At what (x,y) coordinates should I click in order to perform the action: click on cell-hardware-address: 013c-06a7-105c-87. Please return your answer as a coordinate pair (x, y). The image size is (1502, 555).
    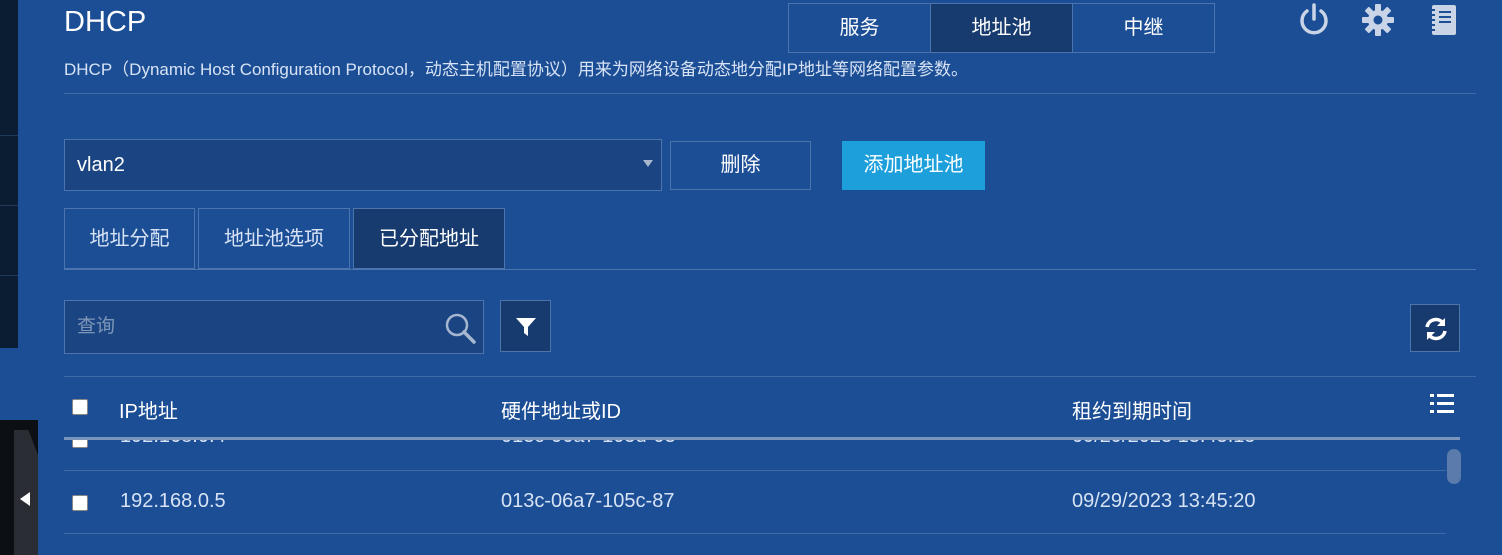
    Looking at the image, I should click on (588, 501).